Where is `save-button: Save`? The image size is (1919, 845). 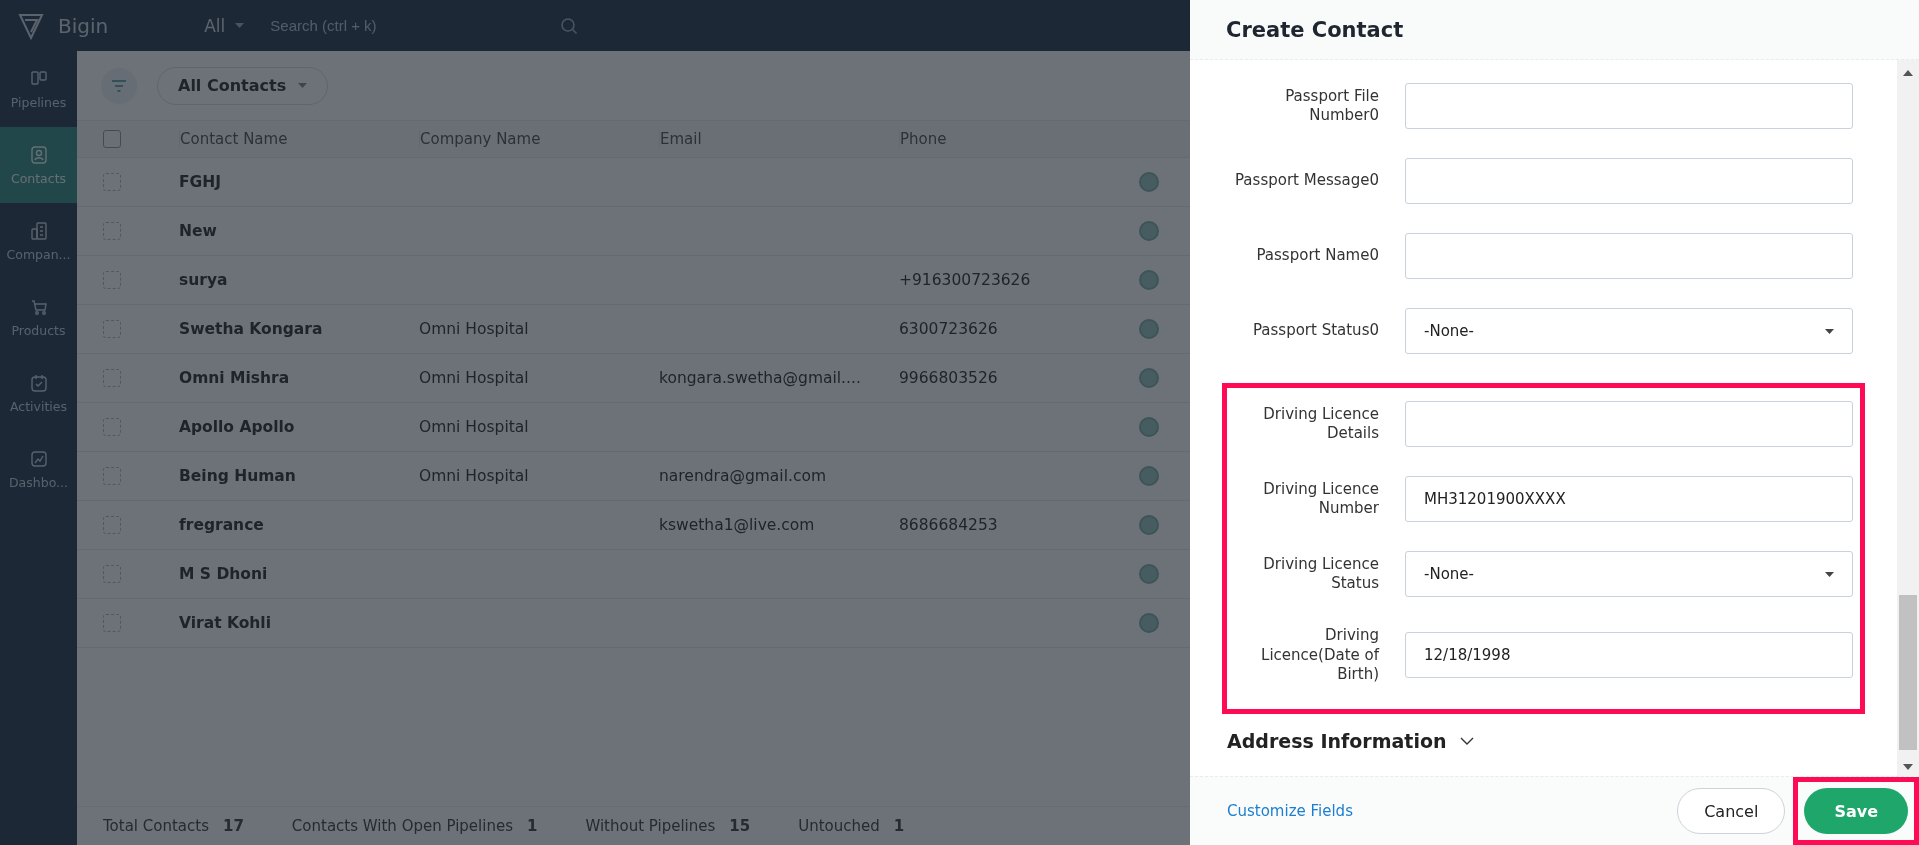 save-button: Save is located at coordinates (1856, 811).